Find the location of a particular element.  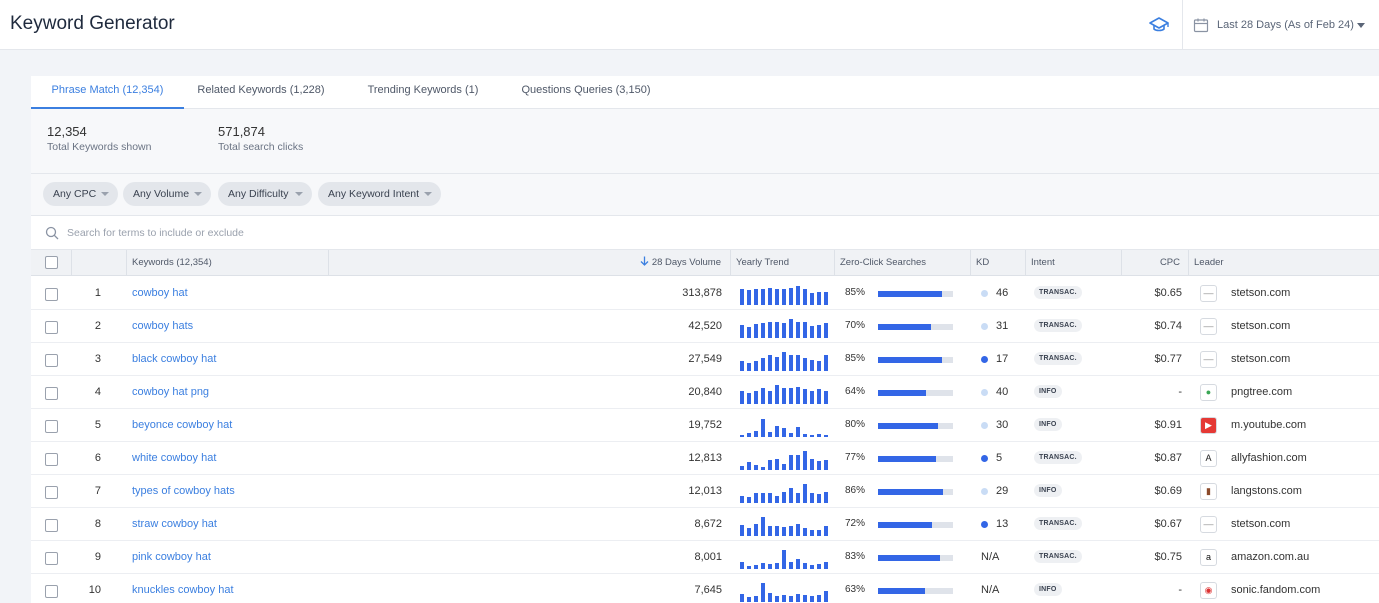

select-all-checkbox is located at coordinates (51, 262).